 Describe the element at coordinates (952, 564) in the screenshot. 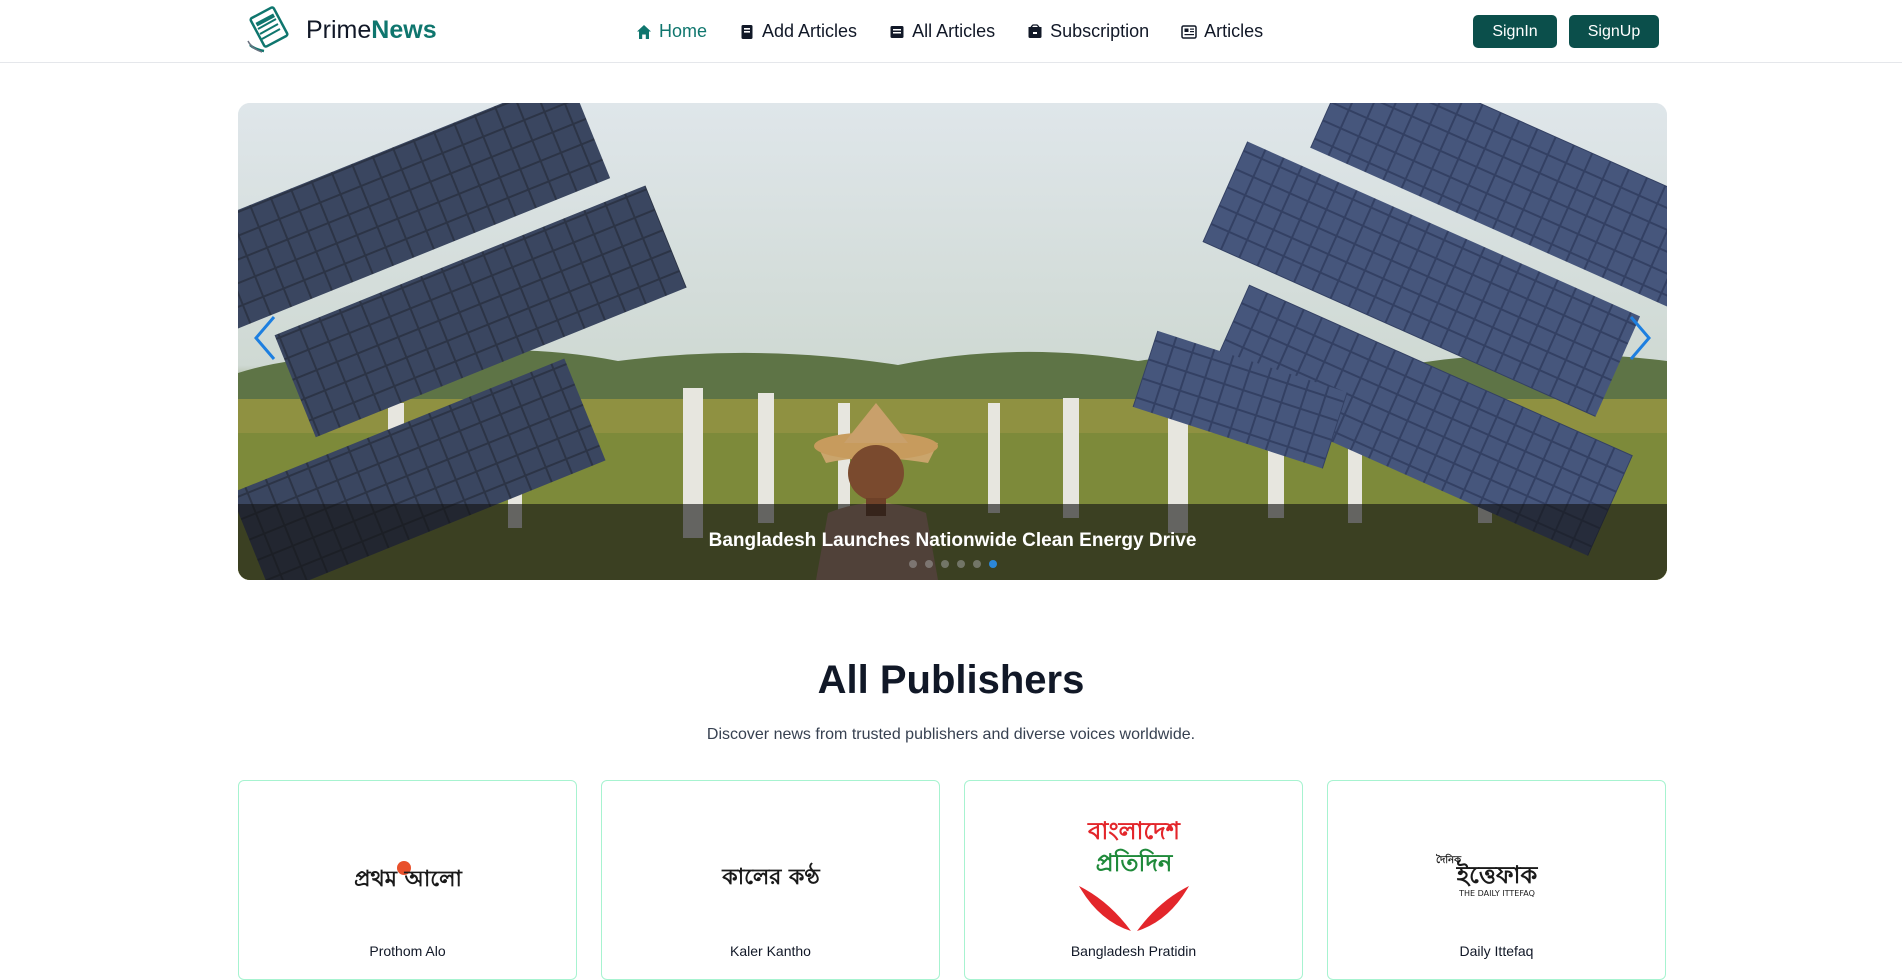

I see `slide-indicators` at that location.